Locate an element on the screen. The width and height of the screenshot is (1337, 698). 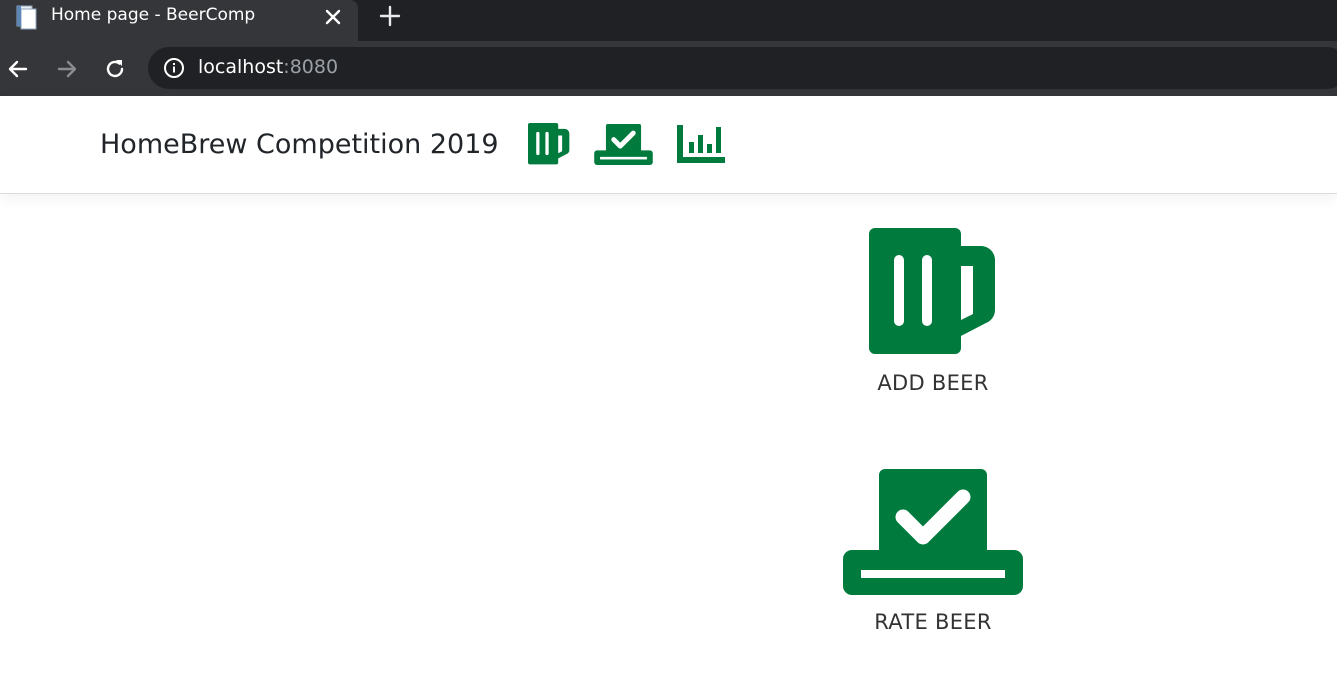
site-navbar: HomeBrew Competition 2019 is located at coordinates (668, 145).